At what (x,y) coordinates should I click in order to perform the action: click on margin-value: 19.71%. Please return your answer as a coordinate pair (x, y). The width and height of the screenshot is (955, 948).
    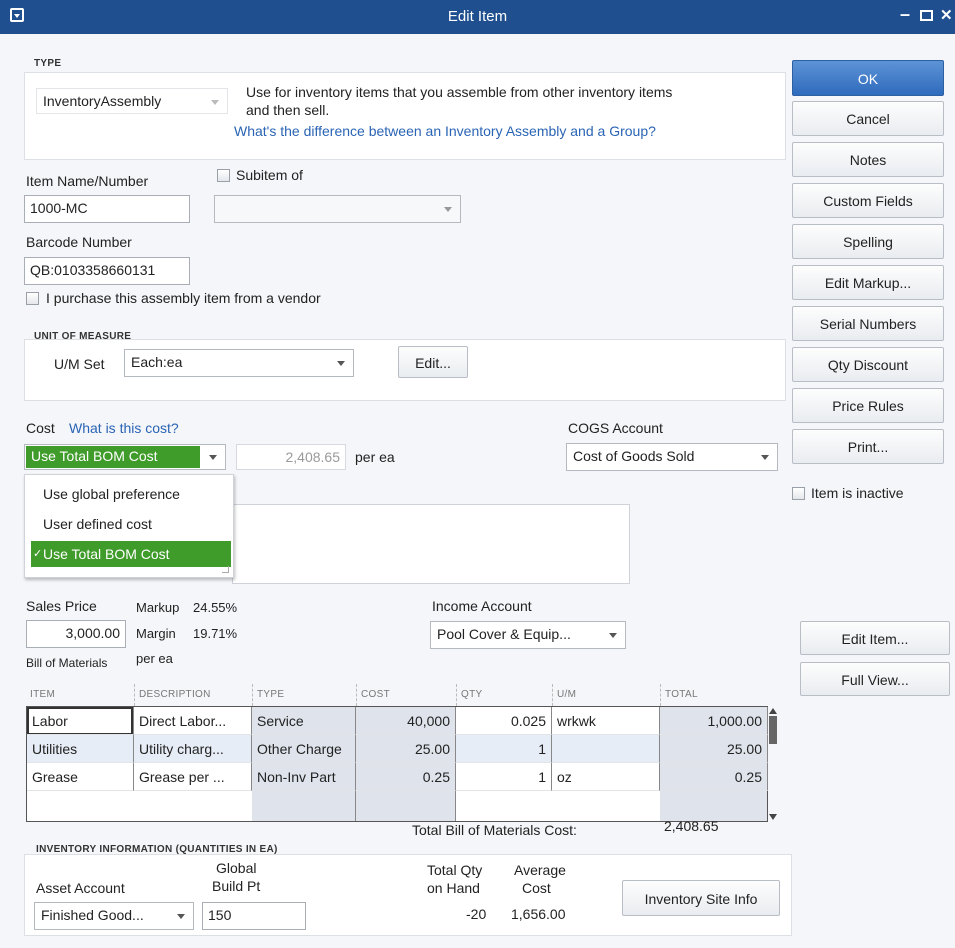
    Looking at the image, I should click on (215, 633).